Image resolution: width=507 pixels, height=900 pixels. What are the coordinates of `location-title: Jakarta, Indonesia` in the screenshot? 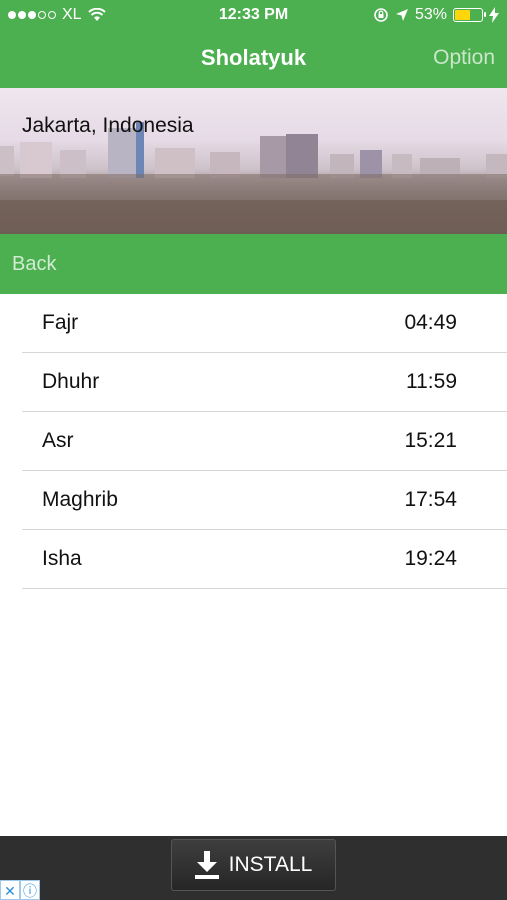 It's located at (108, 125).